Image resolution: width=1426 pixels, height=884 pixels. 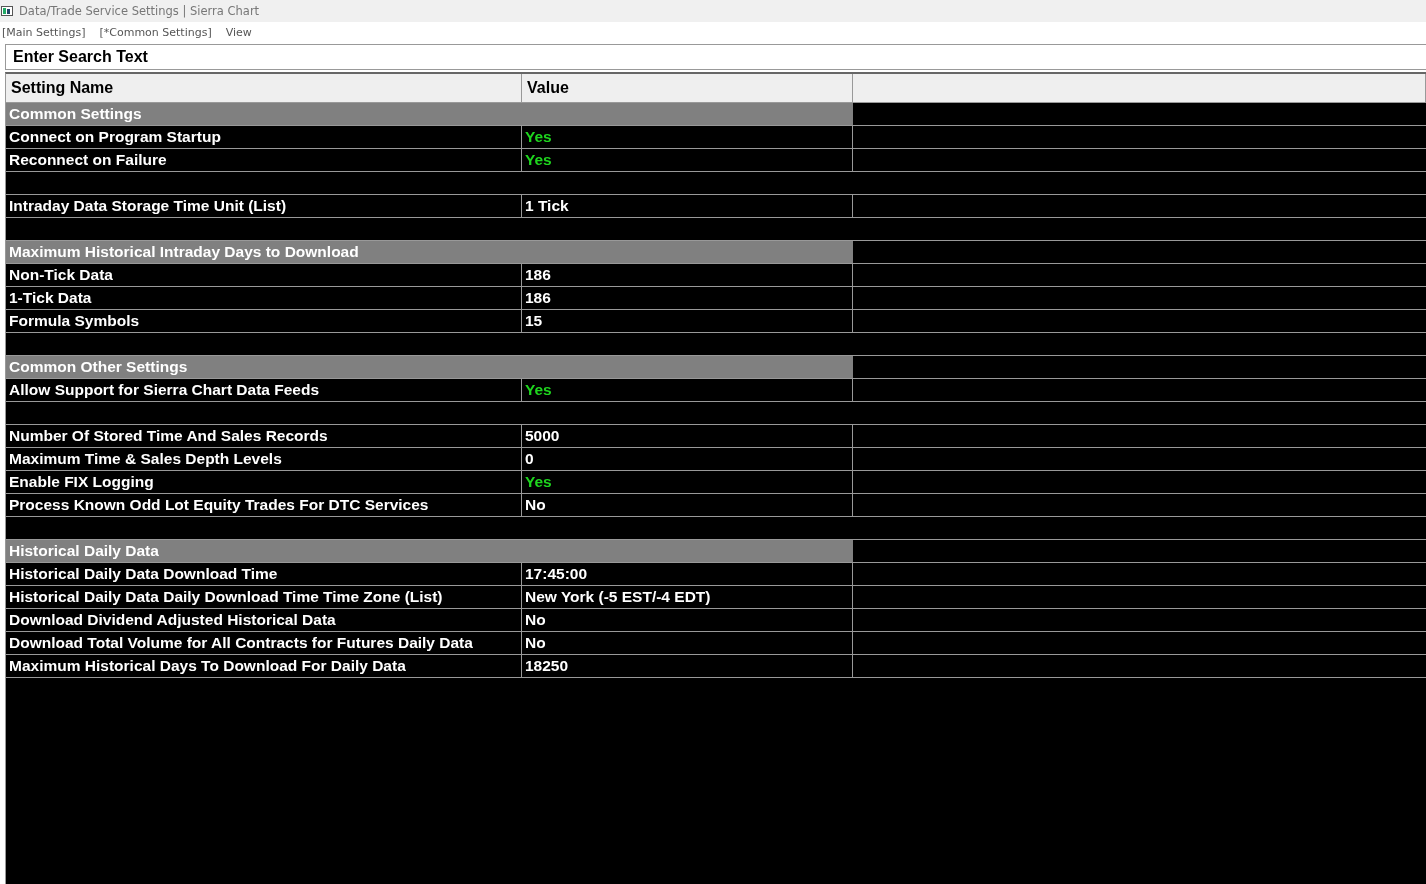 What do you see at coordinates (264, 574) in the screenshot?
I see `setting-name: Historical Daily Data Download Time` at bounding box center [264, 574].